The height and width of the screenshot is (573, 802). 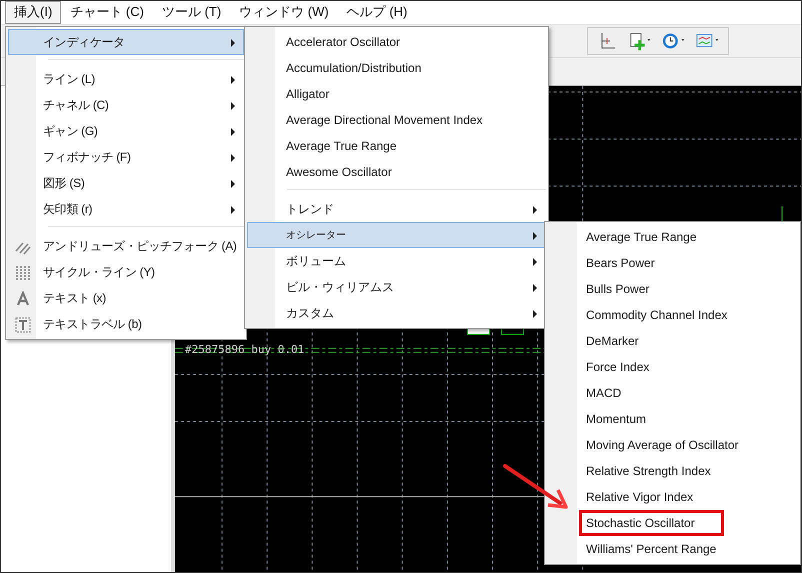 What do you see at coordinates (396, 287) in the screenshot?
I see `menu-item: ビル・ウィリアムス` at bounding box center [396, 287].